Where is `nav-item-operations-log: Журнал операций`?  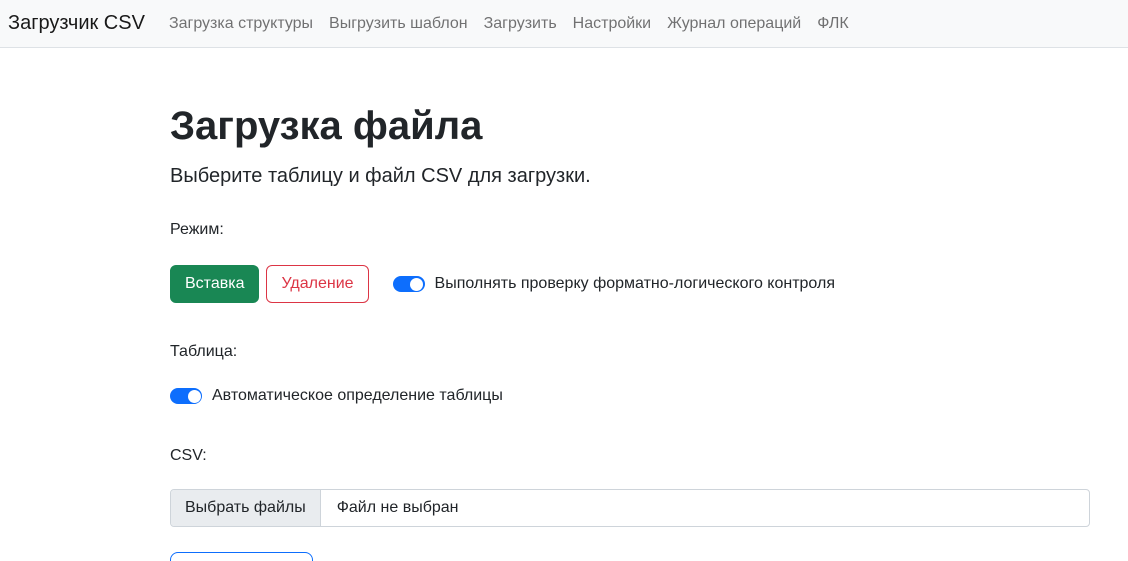 nav-item-operations-log: Журнал операций is located at coordinates (734, 24).